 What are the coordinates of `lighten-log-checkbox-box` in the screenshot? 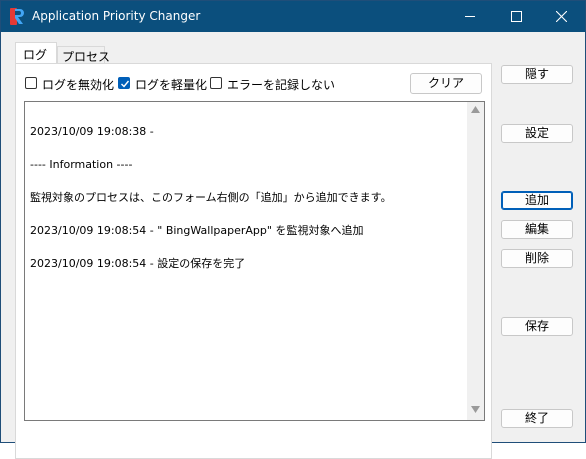 It's located at (124, 83).